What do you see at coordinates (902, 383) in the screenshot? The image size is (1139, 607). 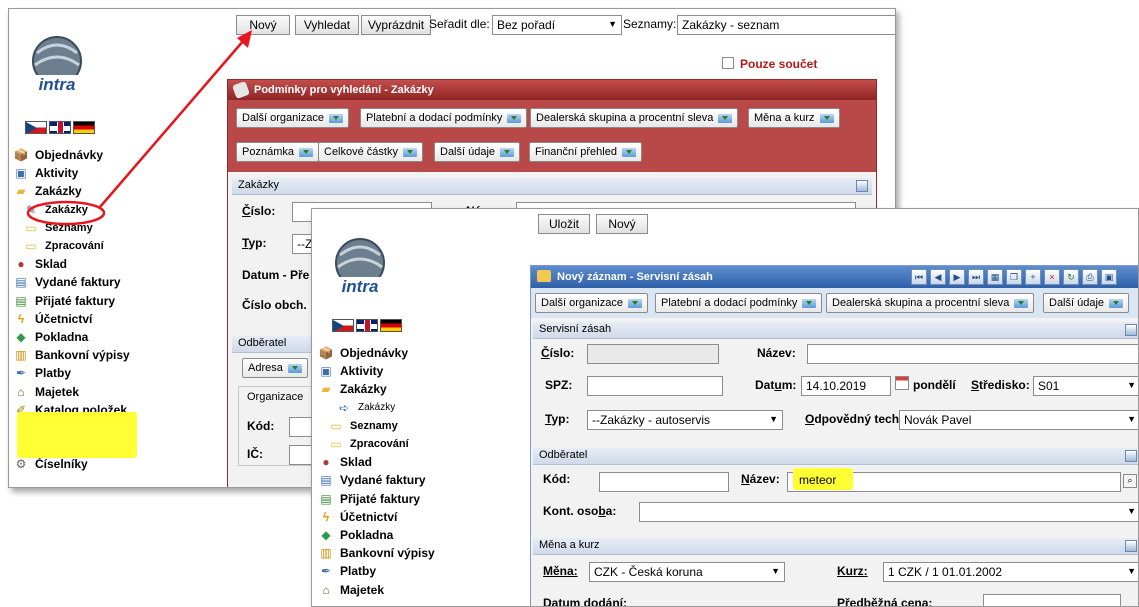 I see `calendar-icon` at bounding box center [902, 383].